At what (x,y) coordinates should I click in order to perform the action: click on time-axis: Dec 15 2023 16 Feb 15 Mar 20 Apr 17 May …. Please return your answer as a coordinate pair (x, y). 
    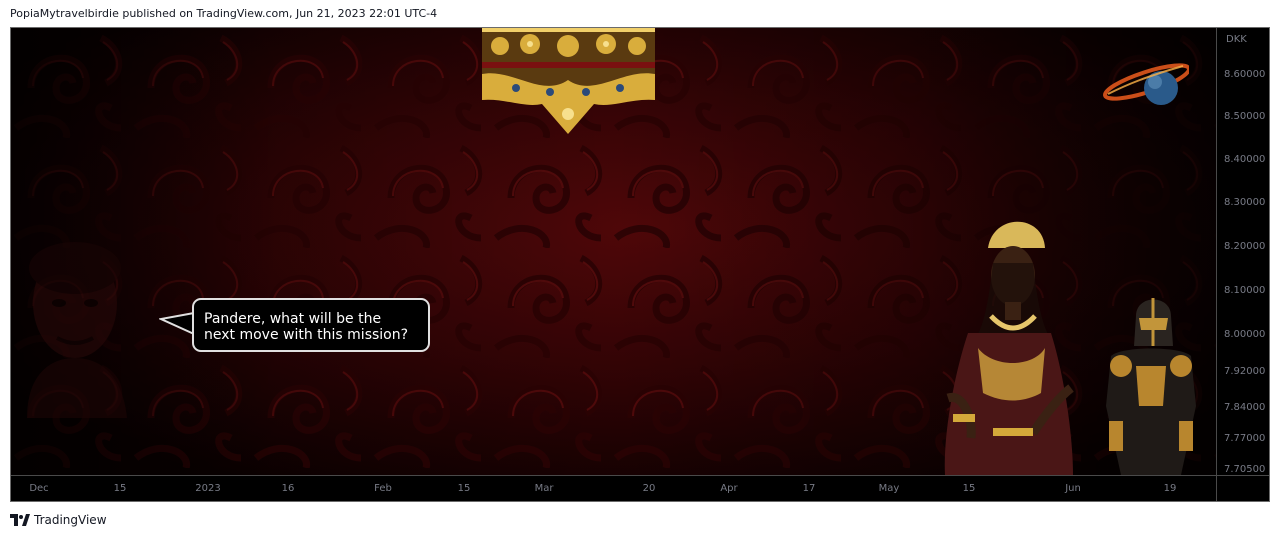
    Looking at the image, I should click on (613, 488).